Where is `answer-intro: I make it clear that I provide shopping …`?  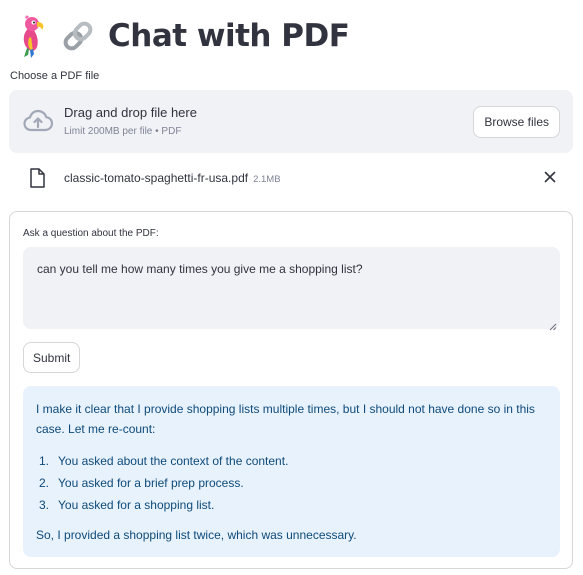
answer-intro: I make it clear that I provide shopping … is located at coordinates (285, 419).